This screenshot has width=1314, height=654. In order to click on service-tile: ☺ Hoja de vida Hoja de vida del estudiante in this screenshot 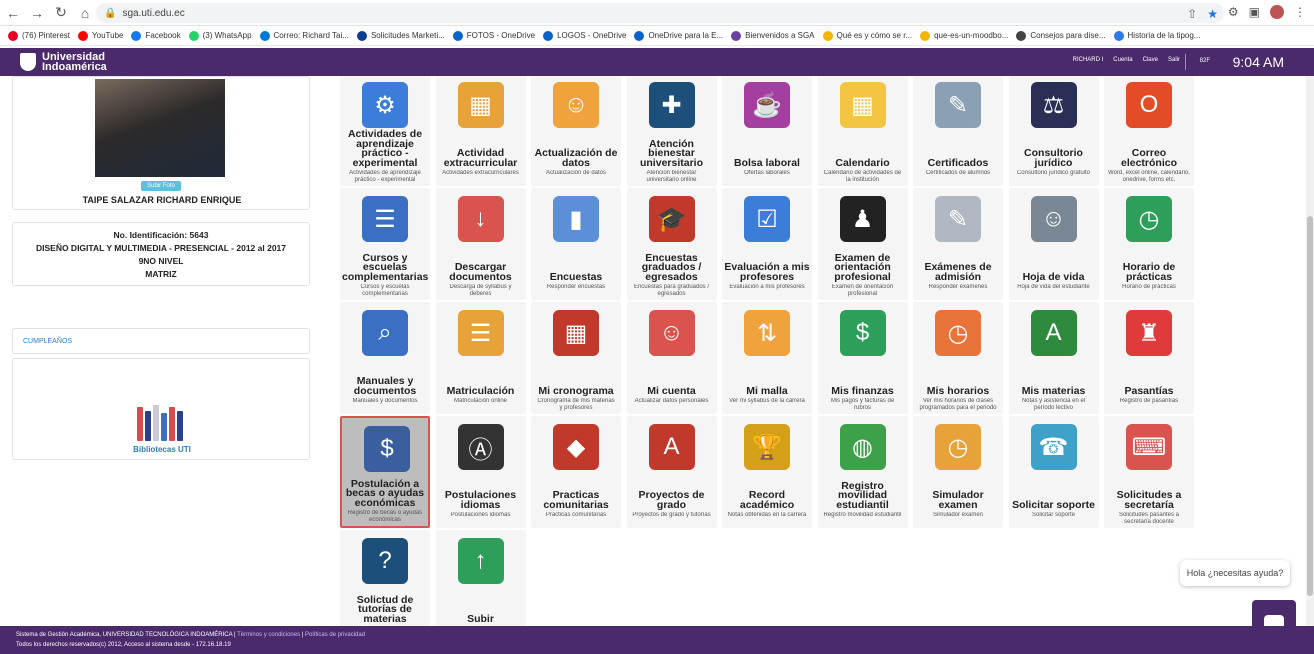, I will do `click(1053, 244)`.